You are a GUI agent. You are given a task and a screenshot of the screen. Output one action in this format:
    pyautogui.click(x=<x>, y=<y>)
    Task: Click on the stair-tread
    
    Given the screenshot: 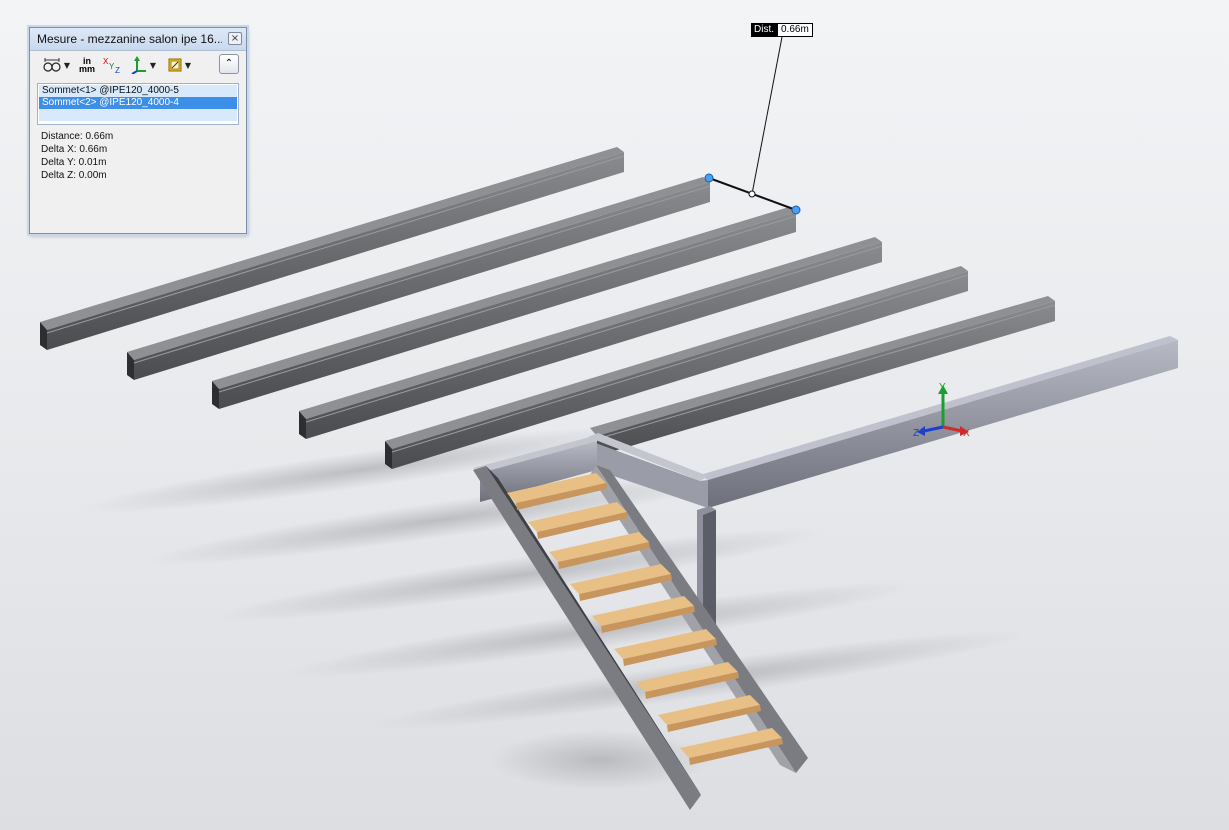 What is the action you would take?
    pyautogui.click(x=731, y=746)
    